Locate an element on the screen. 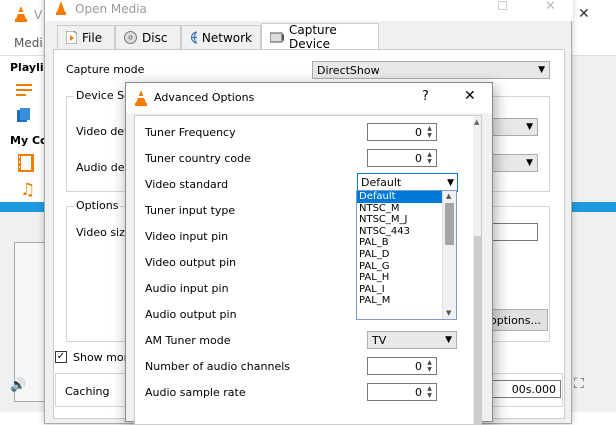 This screenshot has width=616, height=425. tab-capture-device-label: Capture Device is located at coordinates (313, 37).